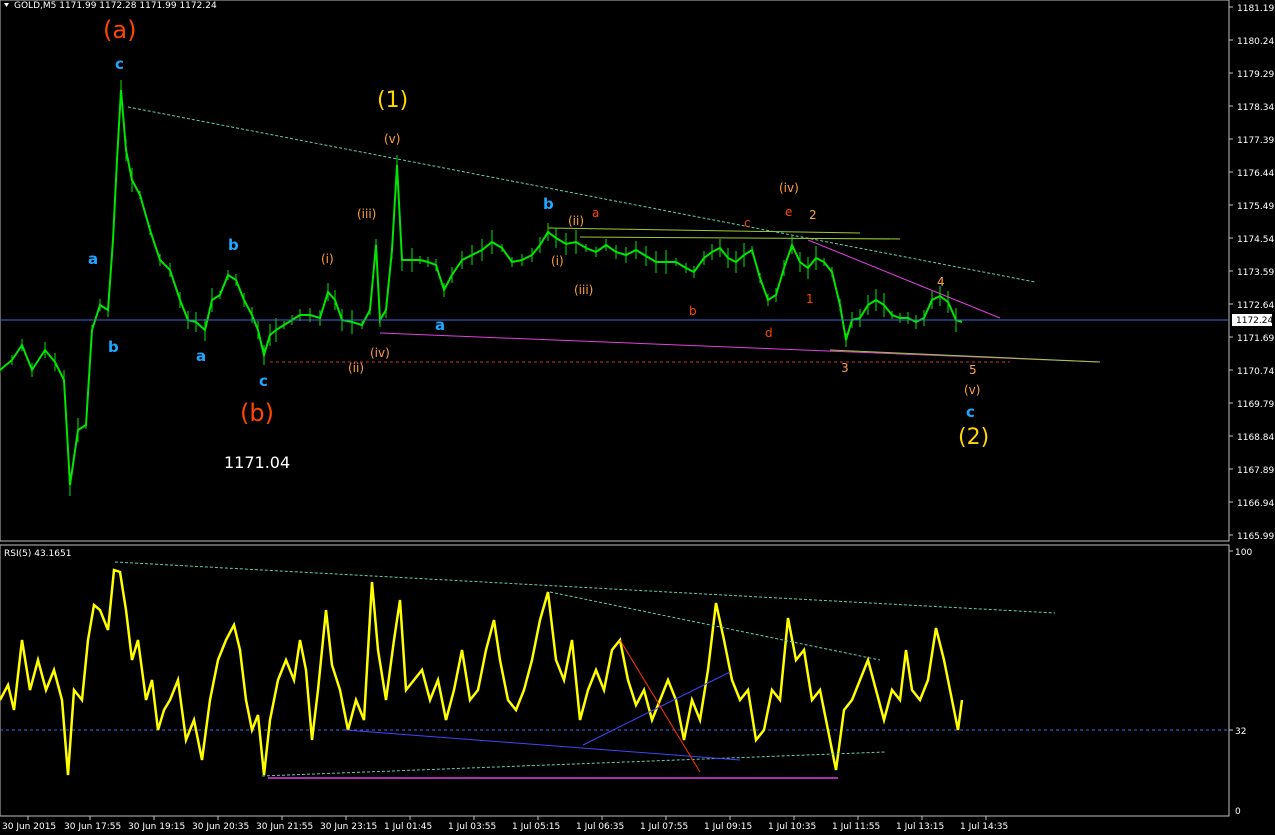 The height and width of the screenshot is (835, 1275). What do you see at coordinates (119, 30) in the screenshot?
I see `wave-label: (a)` at bounding box center [119, 30].